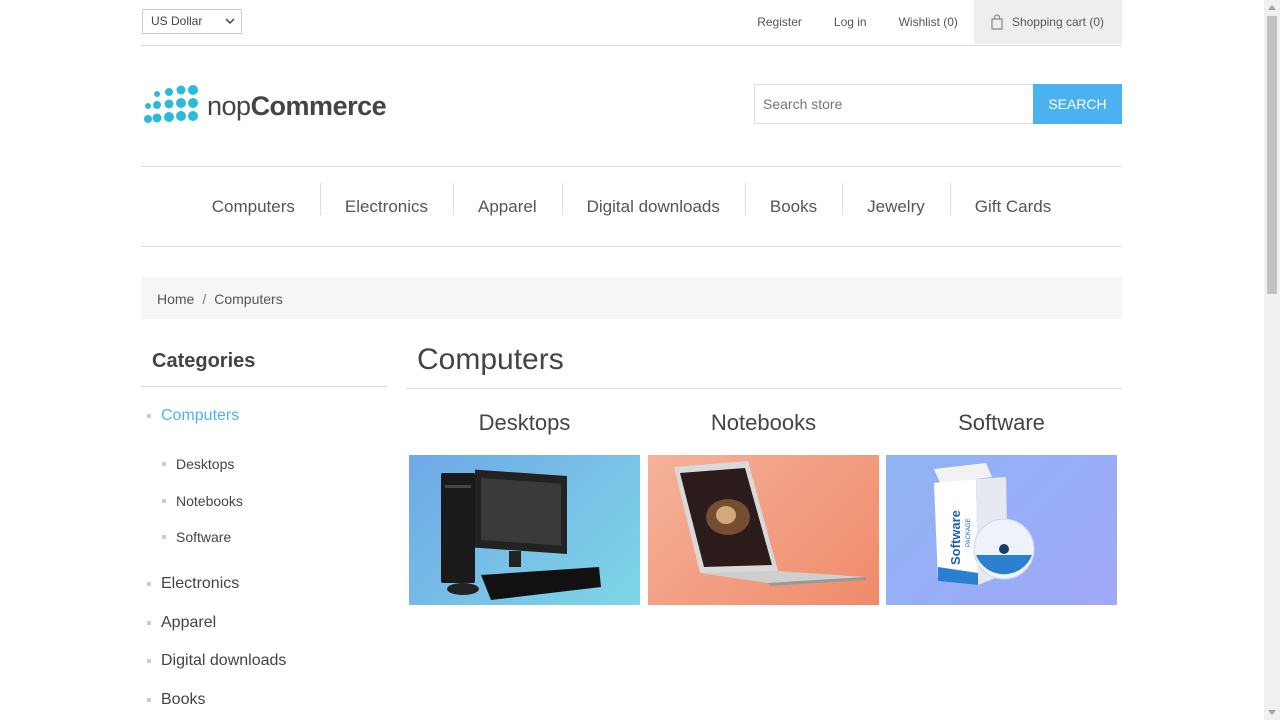 Image resolution: width=1280 pixels, height=720 pixels. I want to click on wishlist-link: Wishlist (0), so click(928, 22).